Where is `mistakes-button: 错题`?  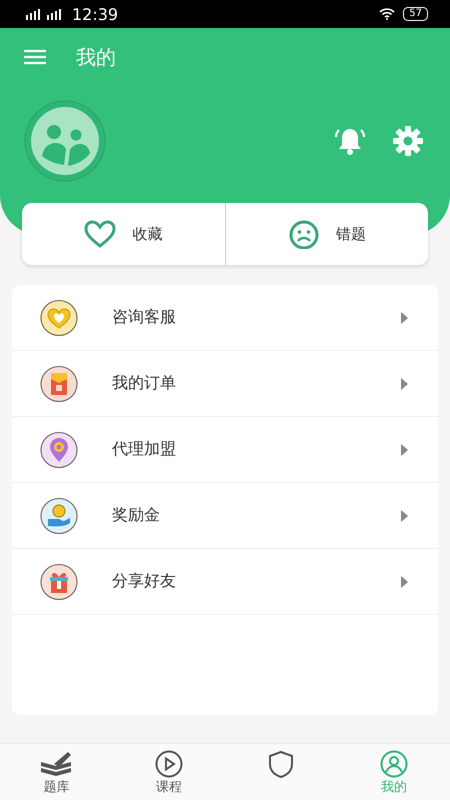 mistakes-button: 错题 is located at coordinates (326, 234).